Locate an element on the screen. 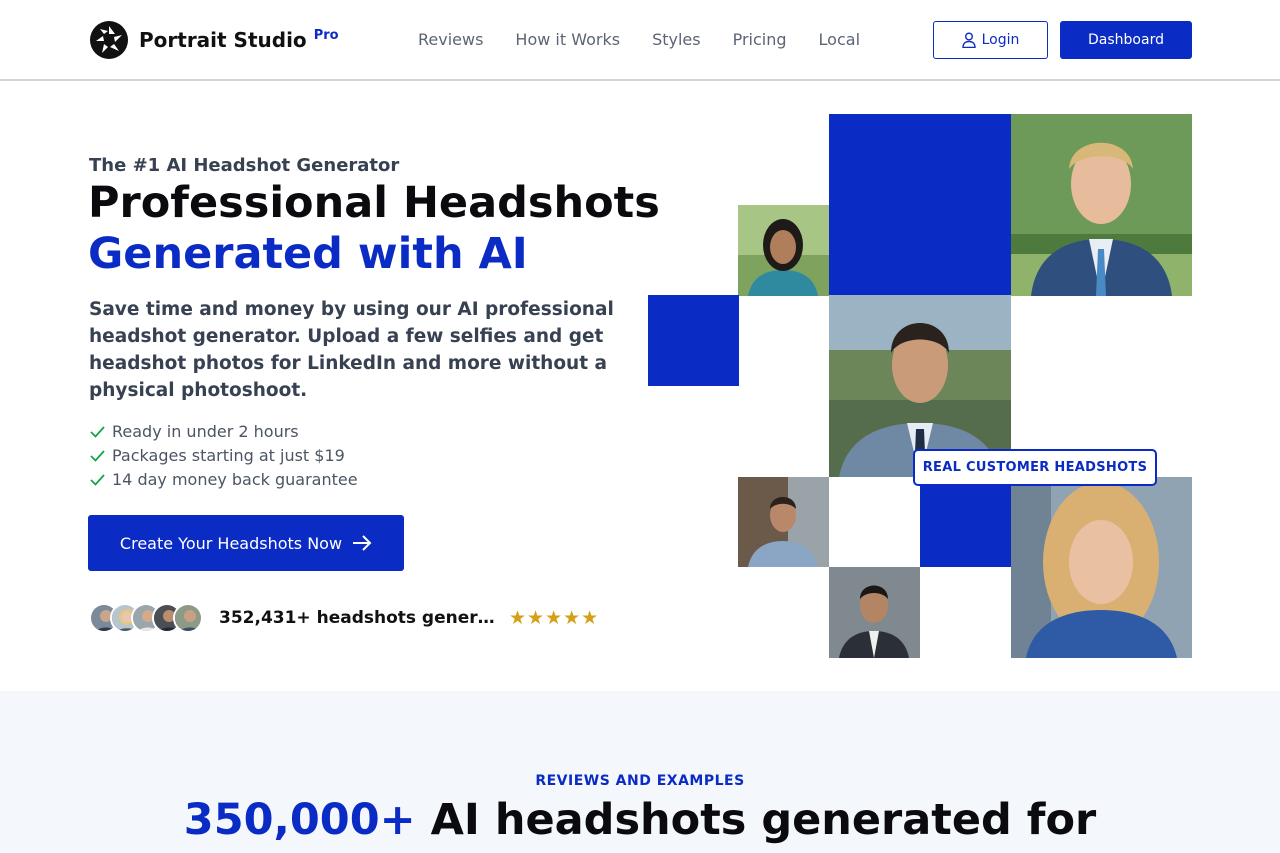 This screenshot has width=1280, height=853. login-button: Login is located at coordinates (990, 40).